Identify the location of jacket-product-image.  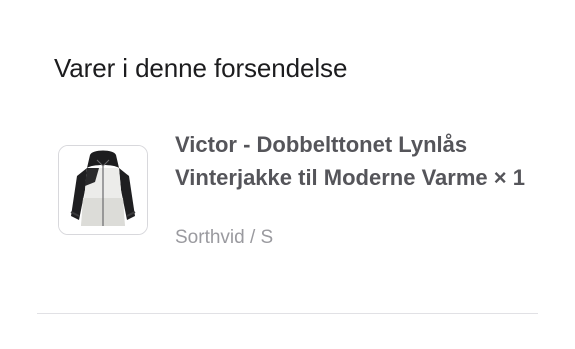
(103, 190).